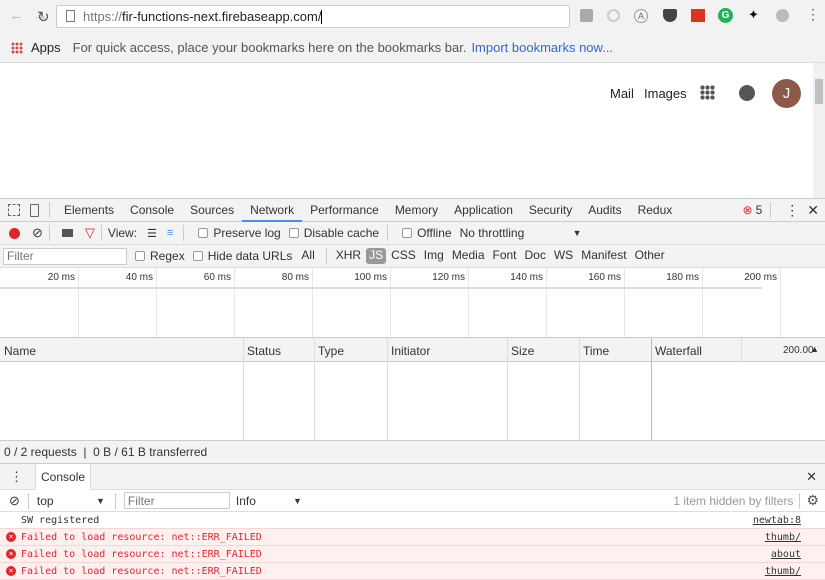 This screenshot has height=580, width=825. Describe the element at coordinates (670, 15) in the screenshot. I see `pocket-icon` at that location.